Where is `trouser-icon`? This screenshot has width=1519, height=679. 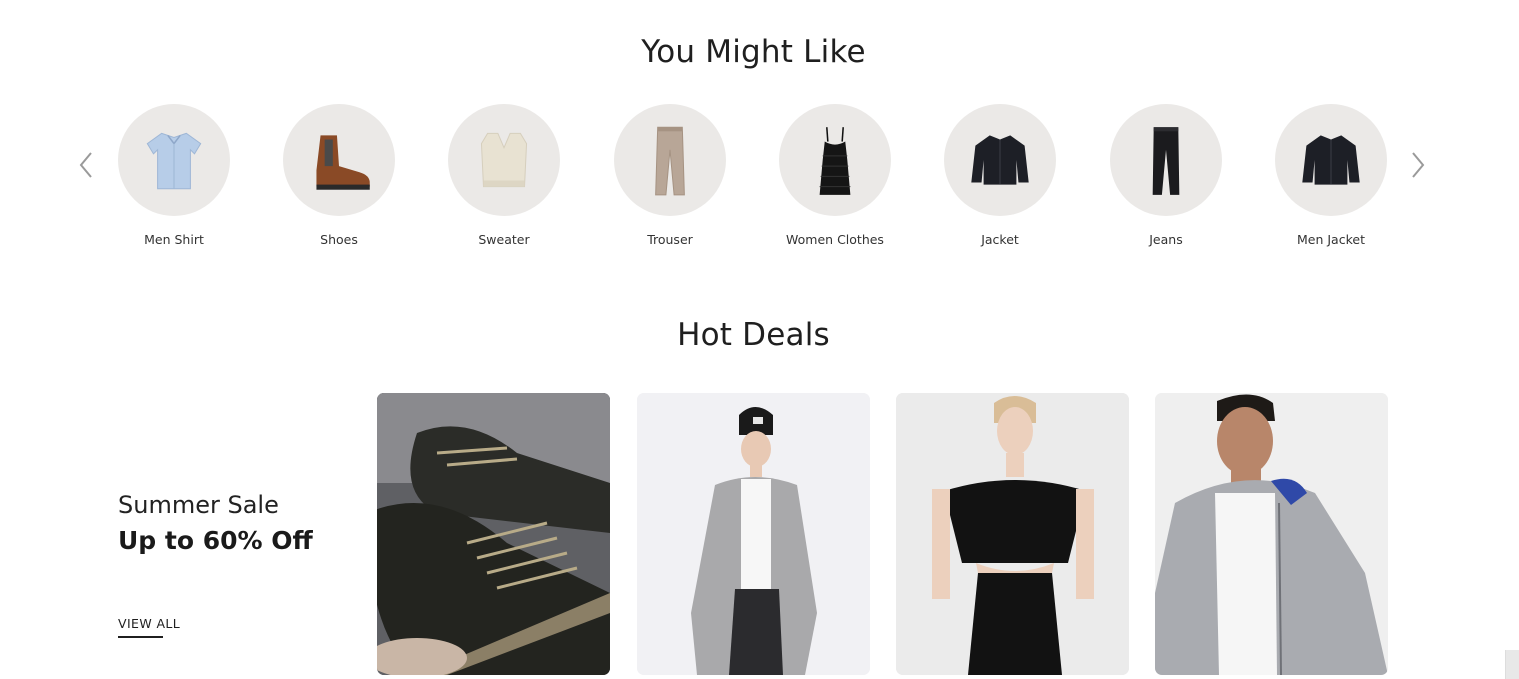 trouser-icon is located at coordinates (670, 161).